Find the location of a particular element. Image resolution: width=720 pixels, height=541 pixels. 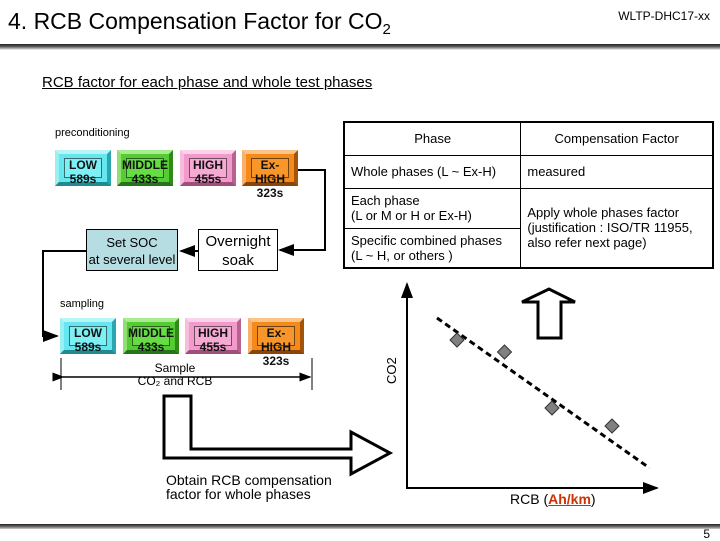

chart-x-unit: Ah/km is located at coordinates (569, 499).